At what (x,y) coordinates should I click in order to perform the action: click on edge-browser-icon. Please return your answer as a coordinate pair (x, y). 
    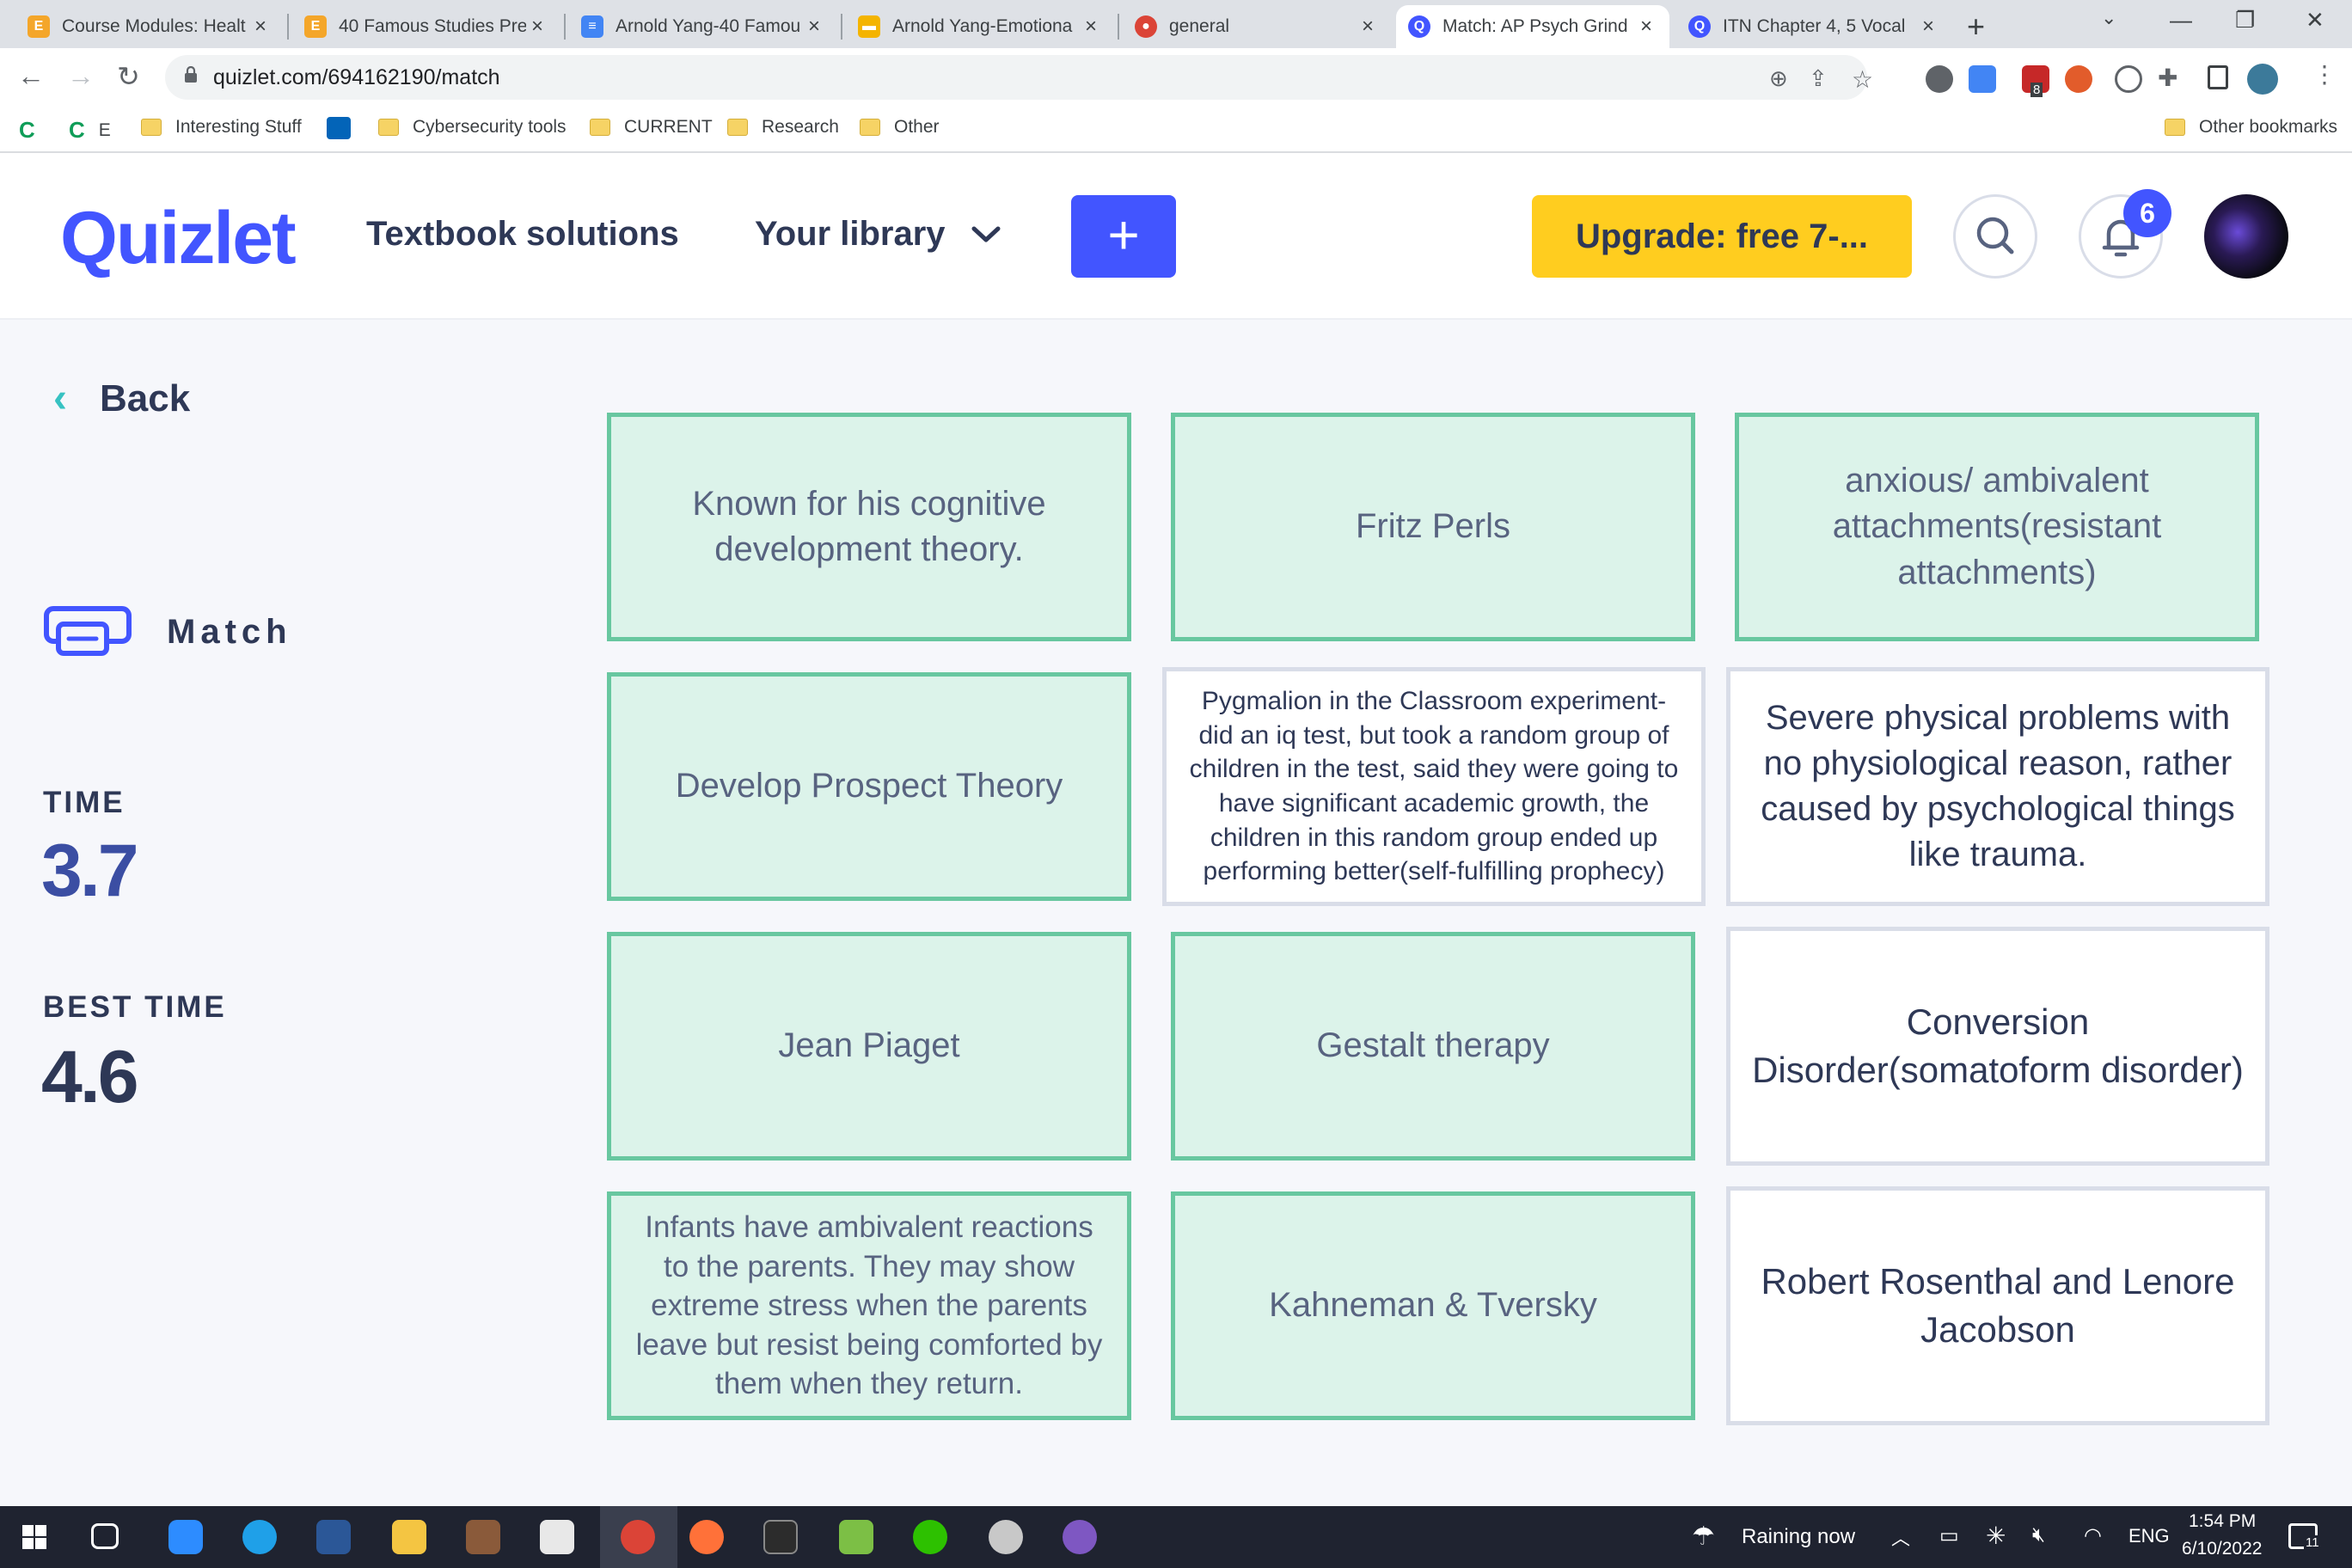
    Looking at the image, I should click on (259, 1537).